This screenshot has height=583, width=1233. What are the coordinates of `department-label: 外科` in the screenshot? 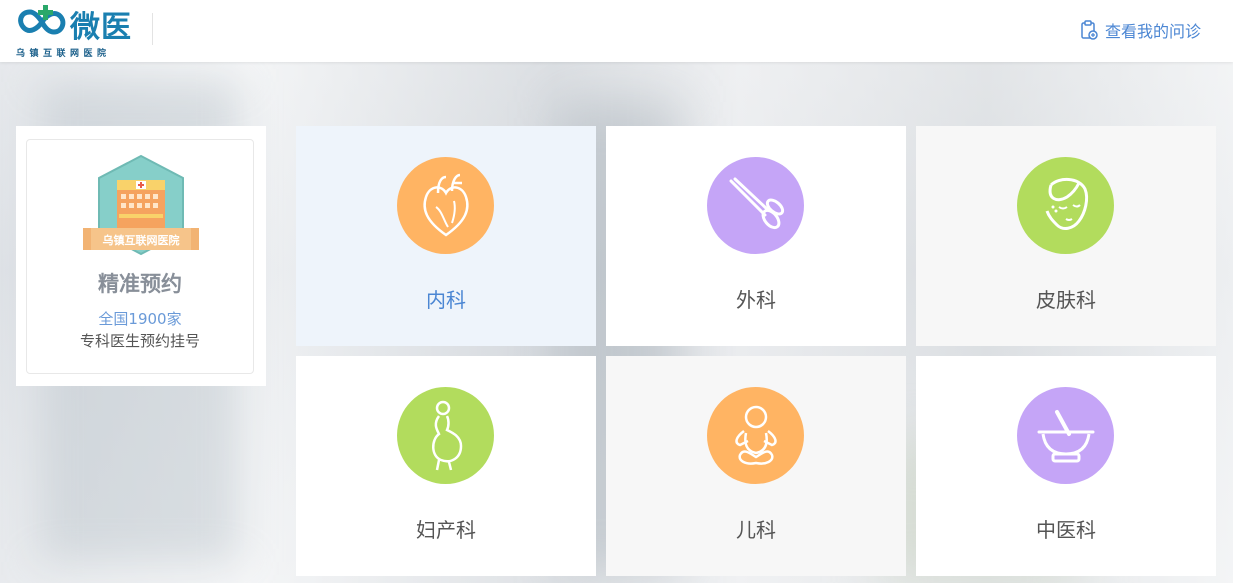 It's located at (756, 300).